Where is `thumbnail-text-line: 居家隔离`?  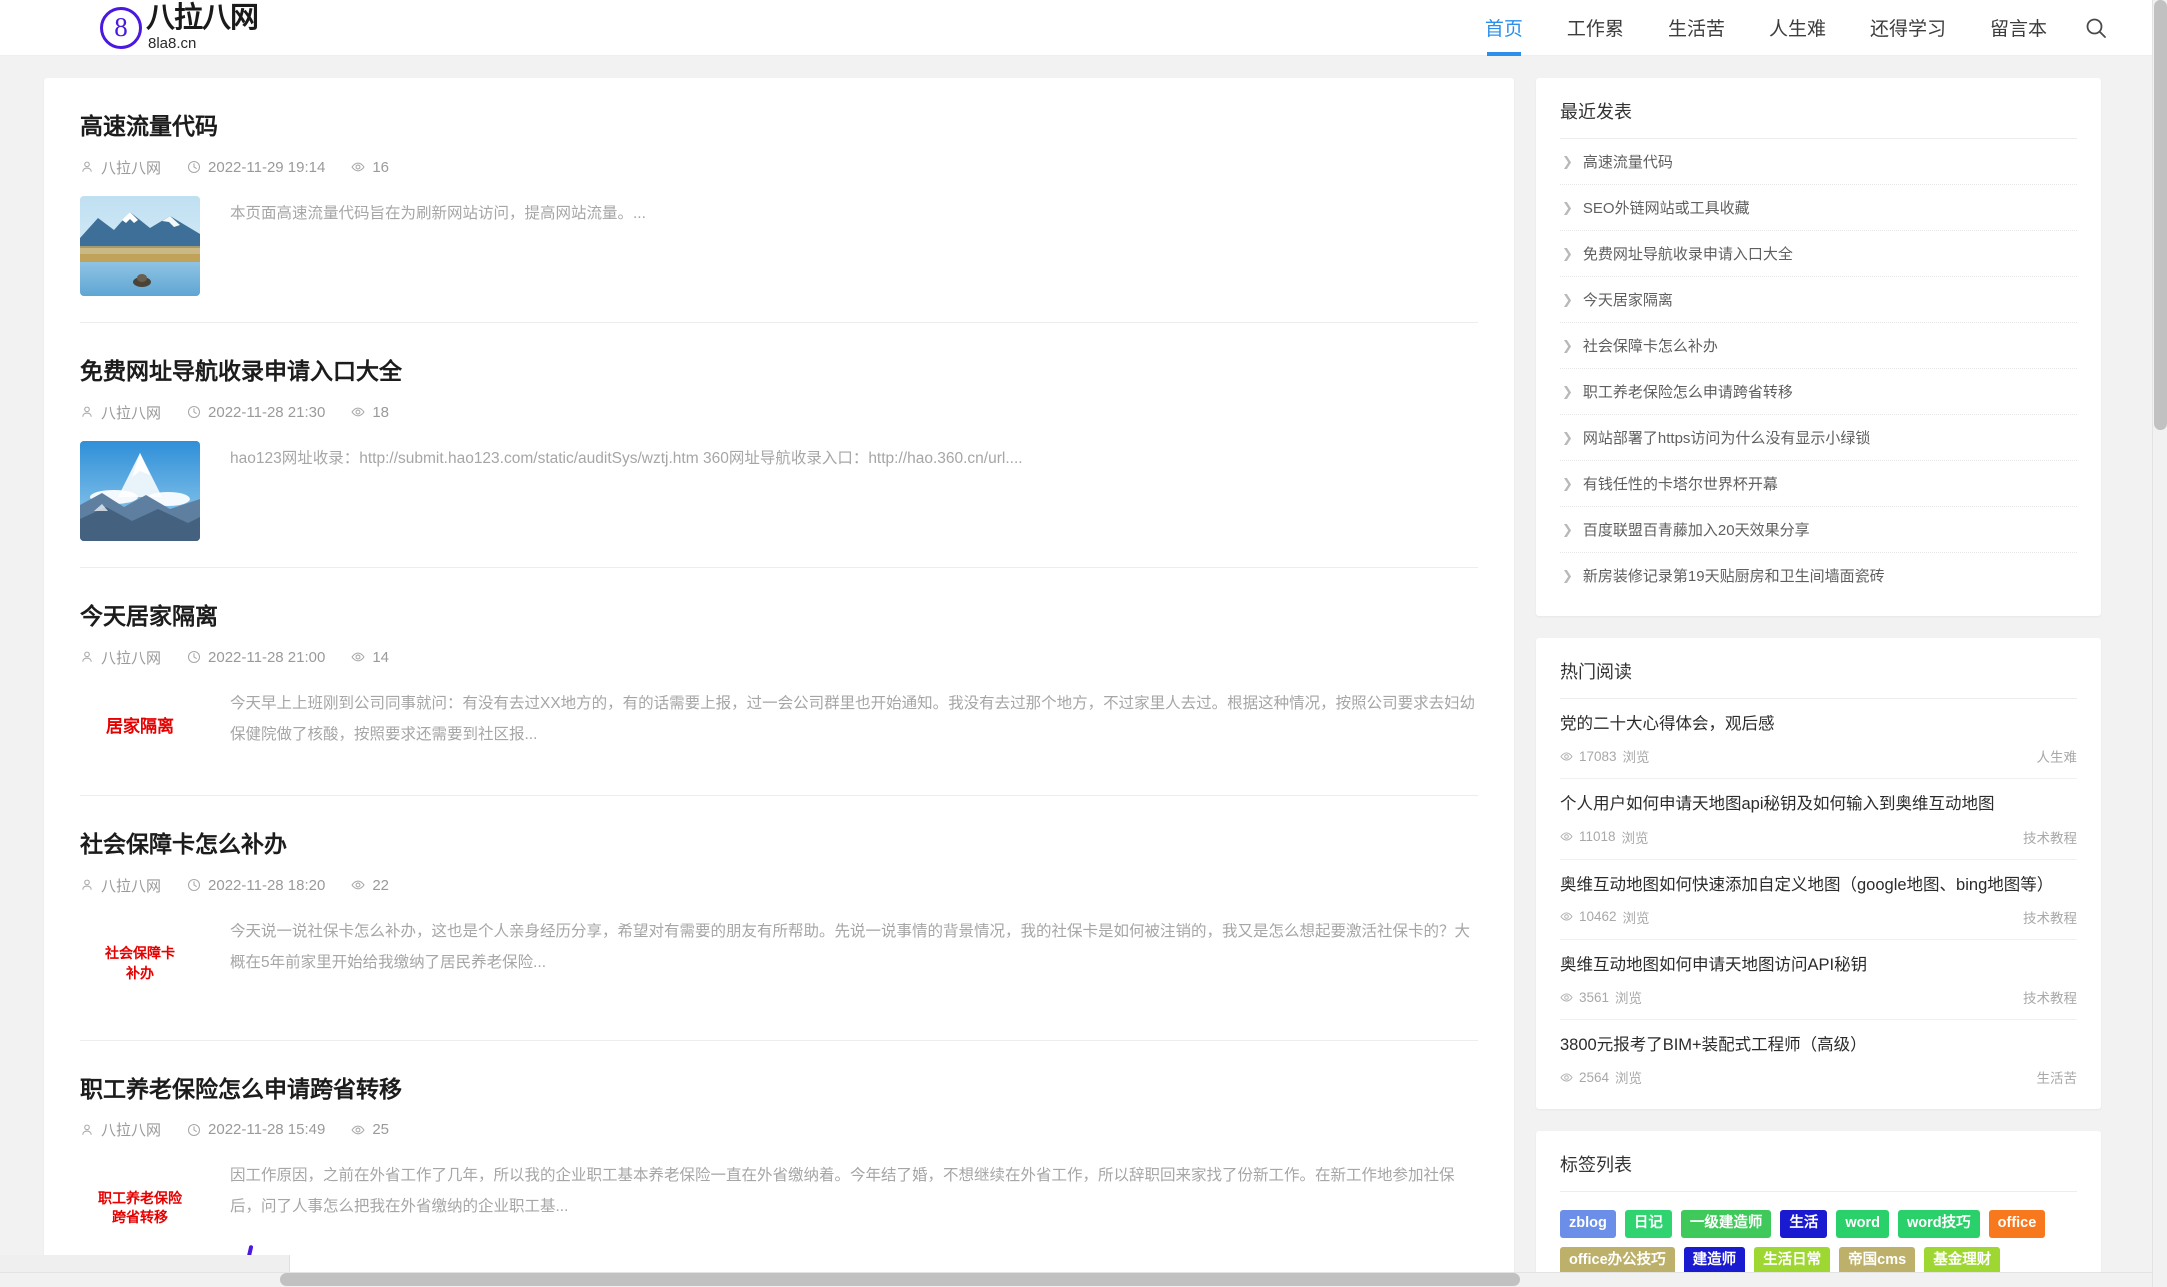 thumbnail-text-line: 居家隔离 is located at coordinates (140, 727).